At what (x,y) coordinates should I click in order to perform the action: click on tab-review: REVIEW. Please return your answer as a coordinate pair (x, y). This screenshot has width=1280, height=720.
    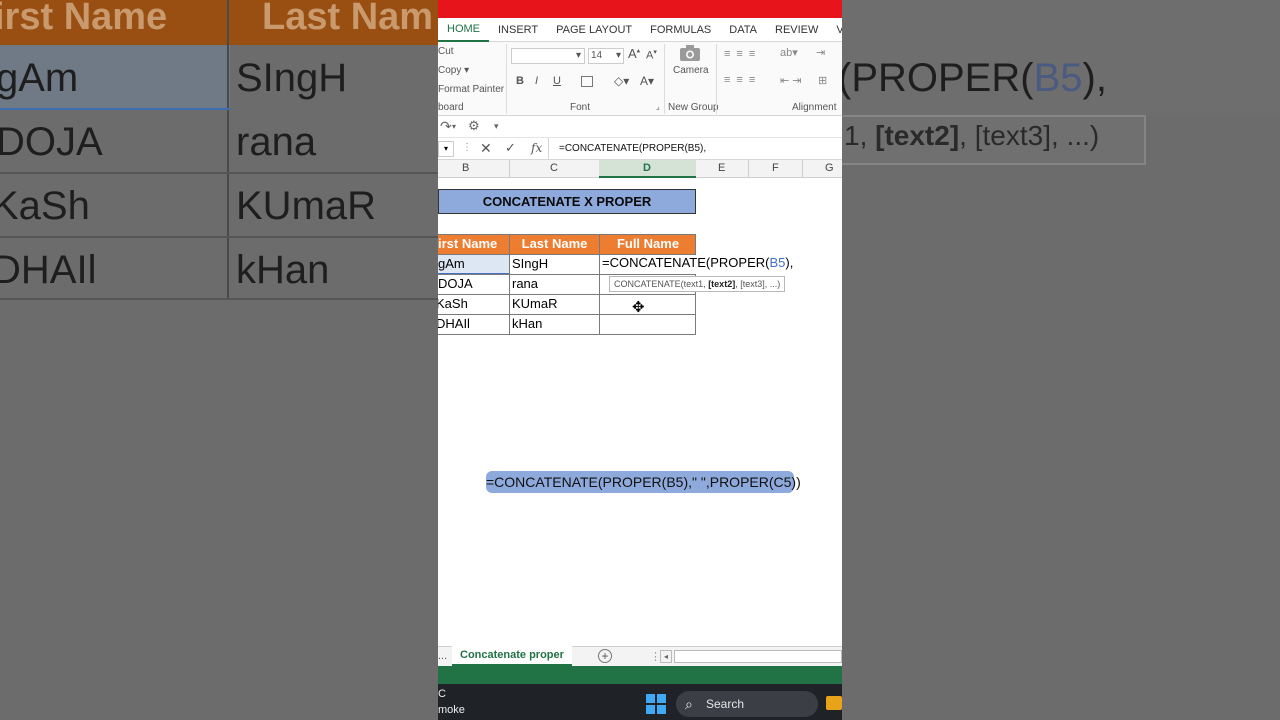
    Looking at the image, I should click on (796, 30).